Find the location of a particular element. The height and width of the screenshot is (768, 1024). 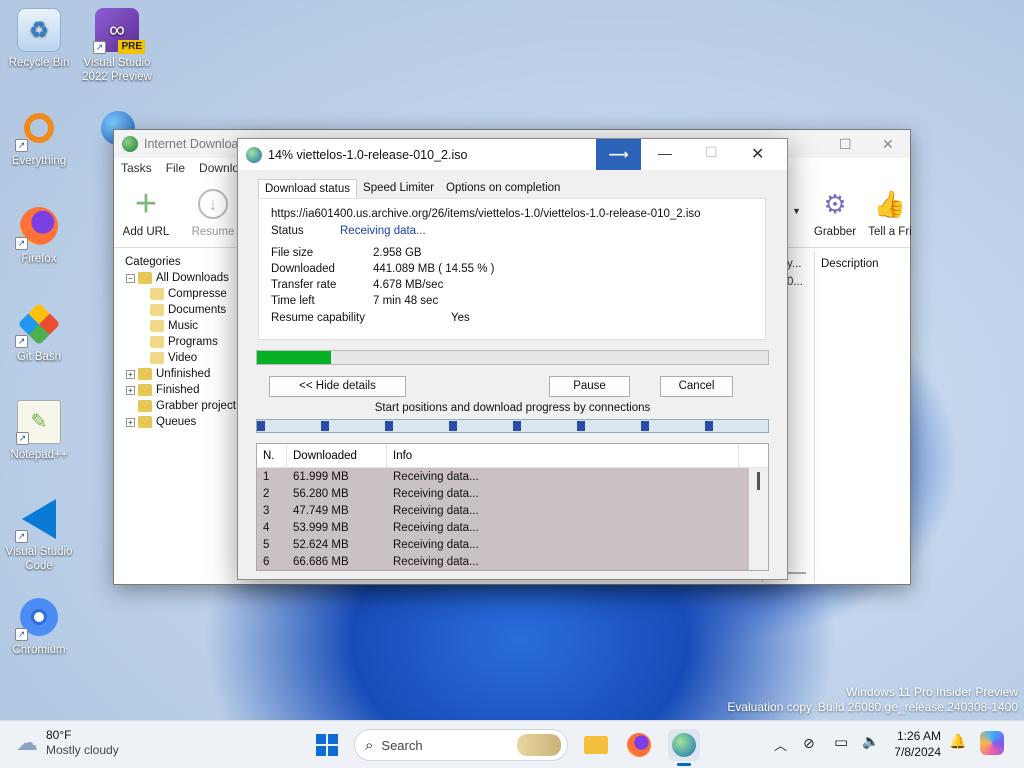

weather-widget: ☁ 80°F Mostly cloudy is located at coordinates (67, 743).